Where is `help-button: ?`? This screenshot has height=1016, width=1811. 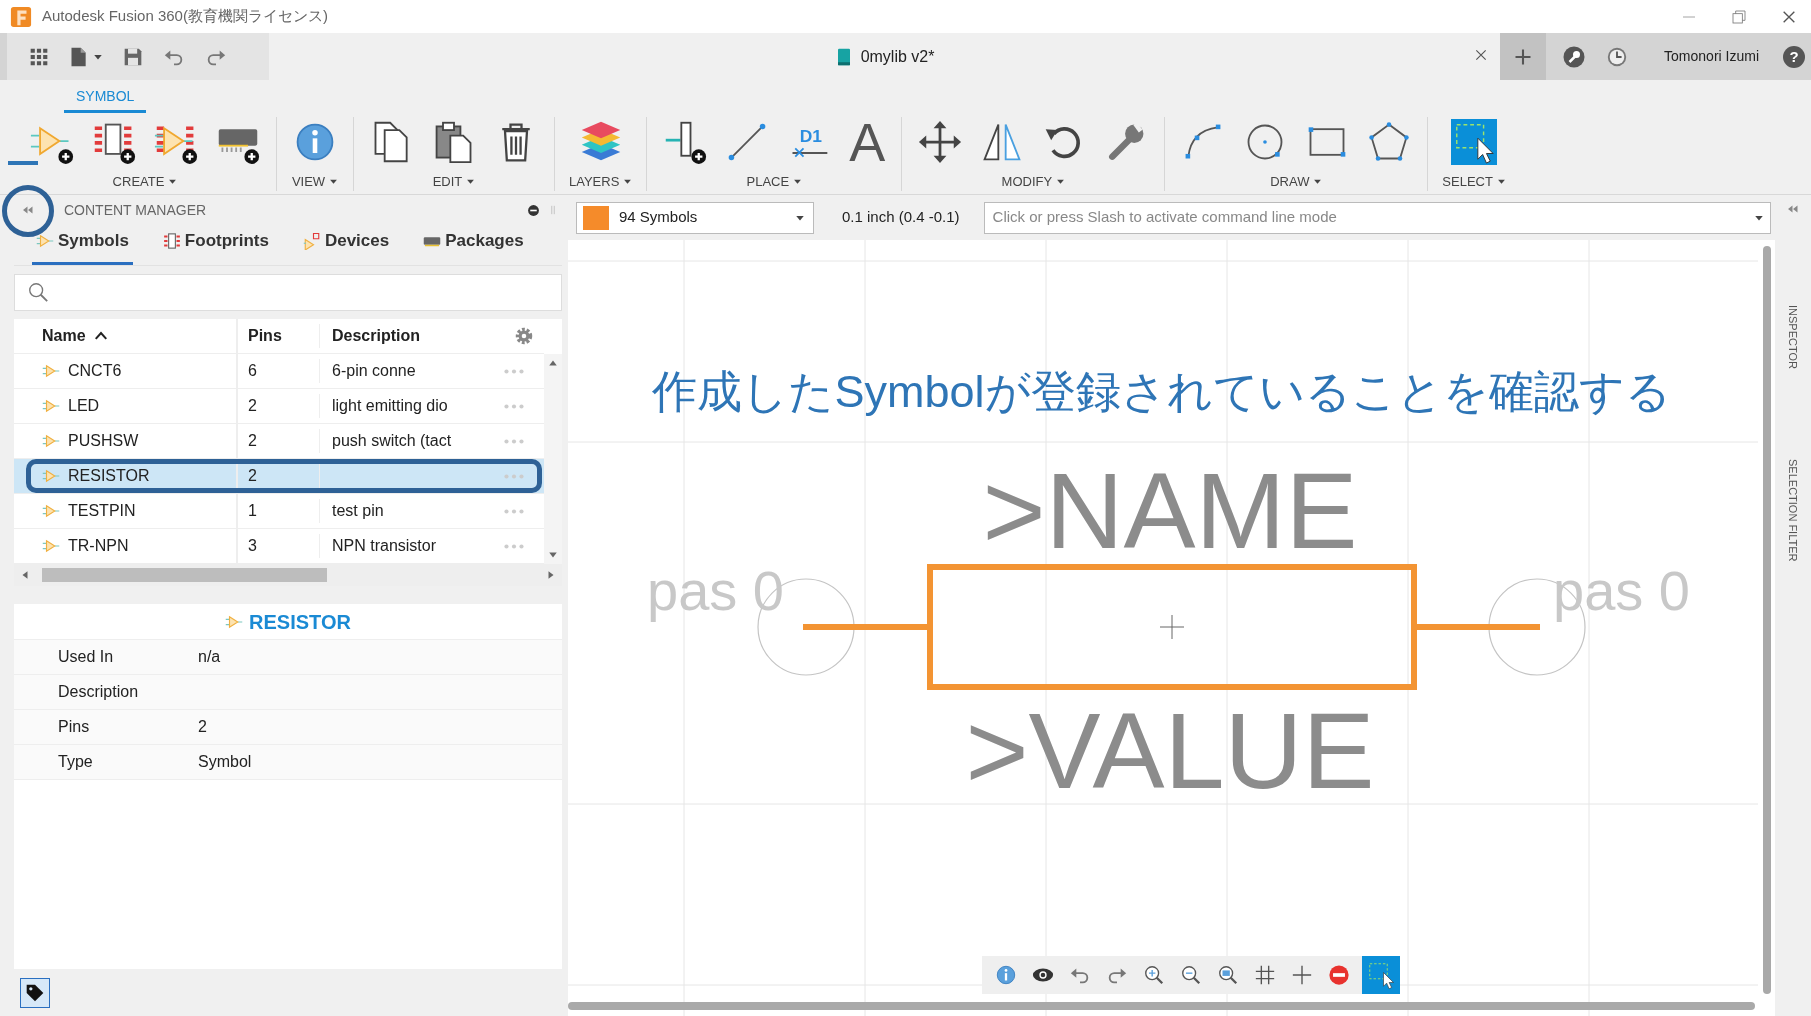 help-button: ? is located at coordinates (1794, 56).